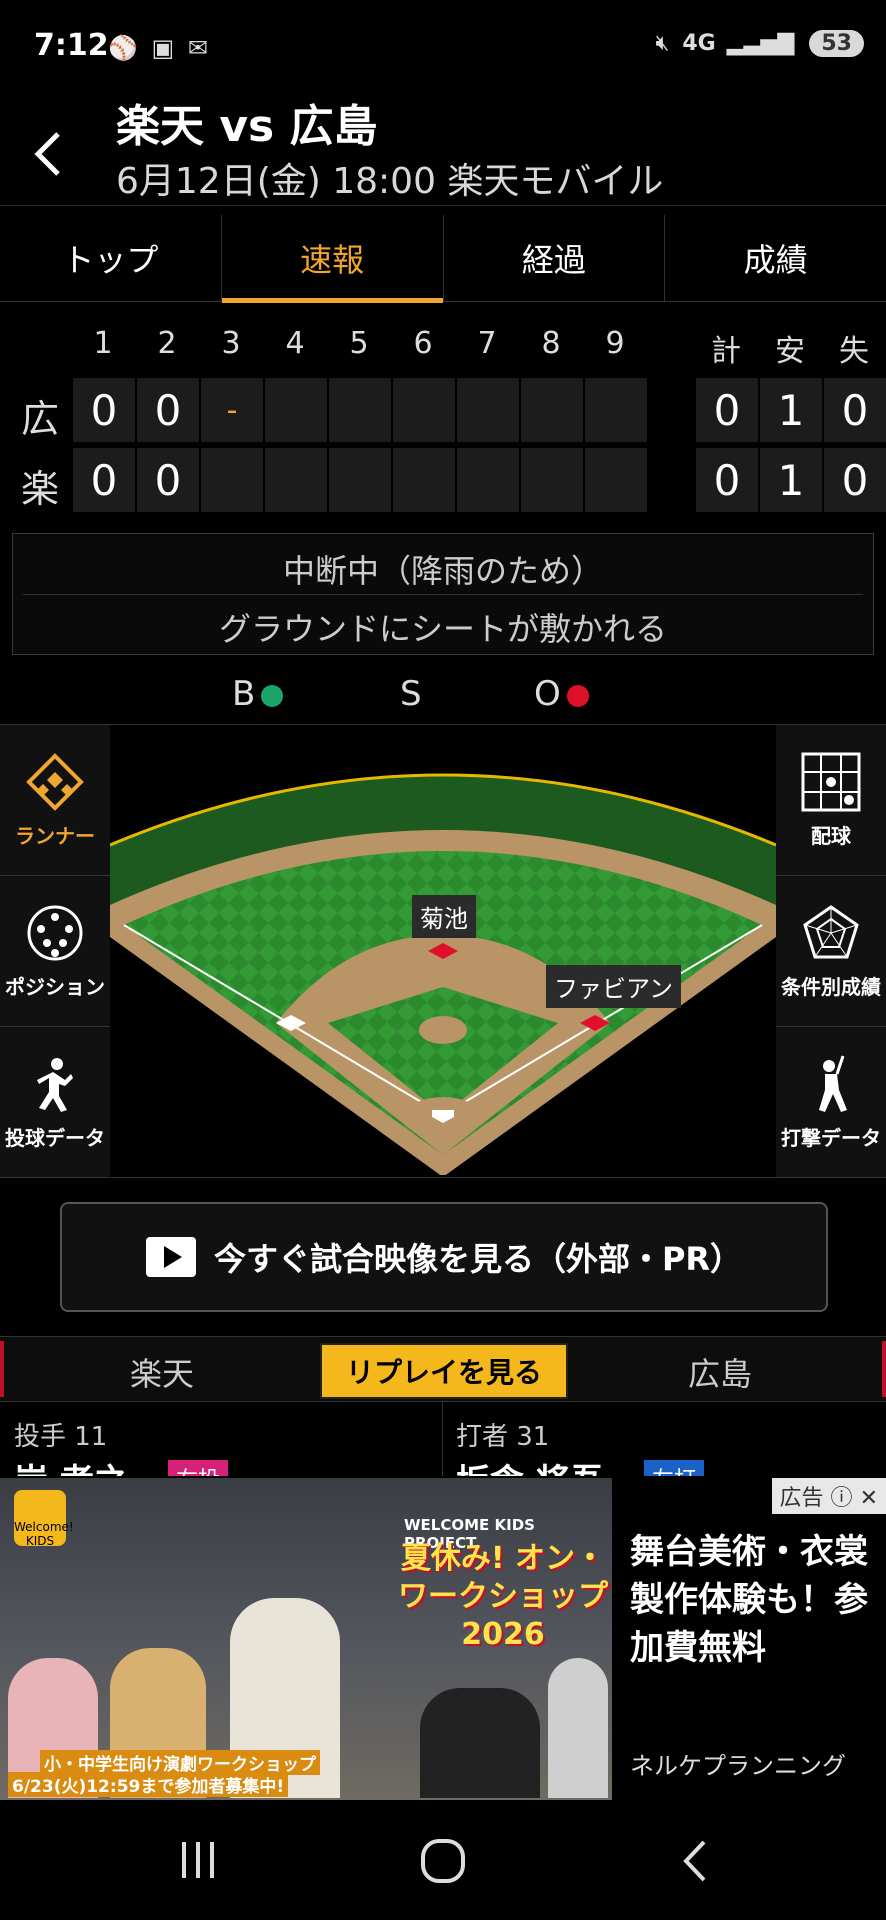 This screenshot has width=886, height=1920. Describe the element at coordinates (244, 694) in the screenshot. I see `ball-label: B` at that location.